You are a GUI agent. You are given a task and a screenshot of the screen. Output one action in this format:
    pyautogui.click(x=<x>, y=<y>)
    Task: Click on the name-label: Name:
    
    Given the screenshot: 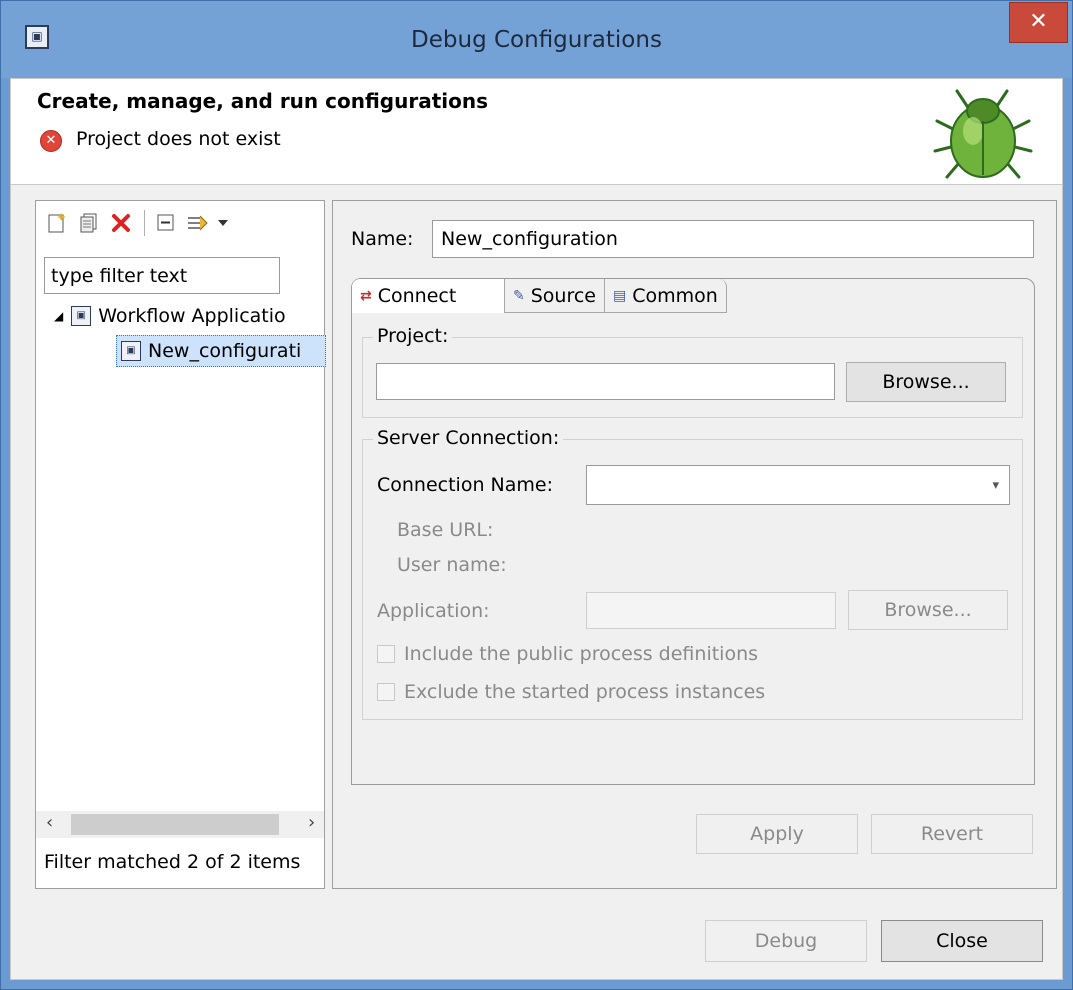 What is the action you would take?
    pyautogui.click(x=382, y=239)
    